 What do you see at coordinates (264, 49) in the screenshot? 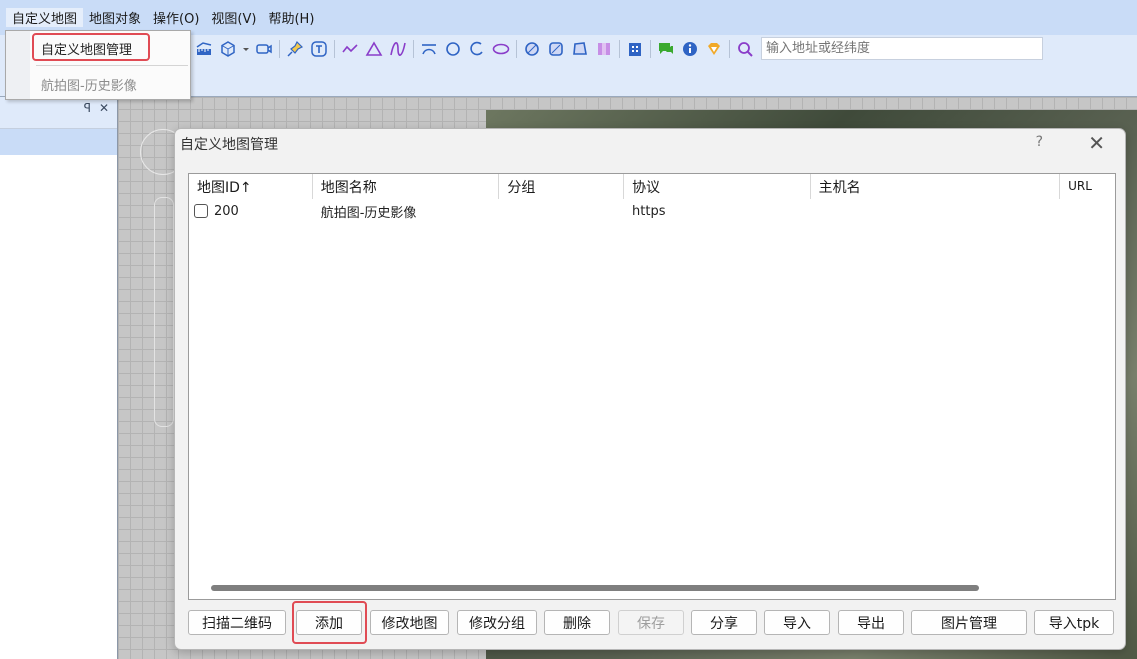
I see `camera-icon` at bounding box center [264, 49].